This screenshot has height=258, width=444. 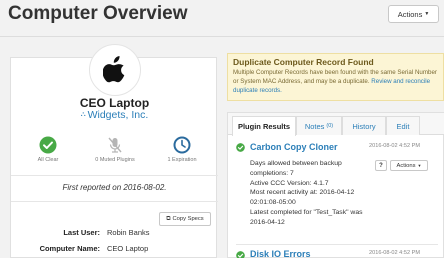 What do you see at coordinates (128, 248) in the screenshot?
I see `computer-name-value: CEO Laptop` at bounding box center [128, 248].